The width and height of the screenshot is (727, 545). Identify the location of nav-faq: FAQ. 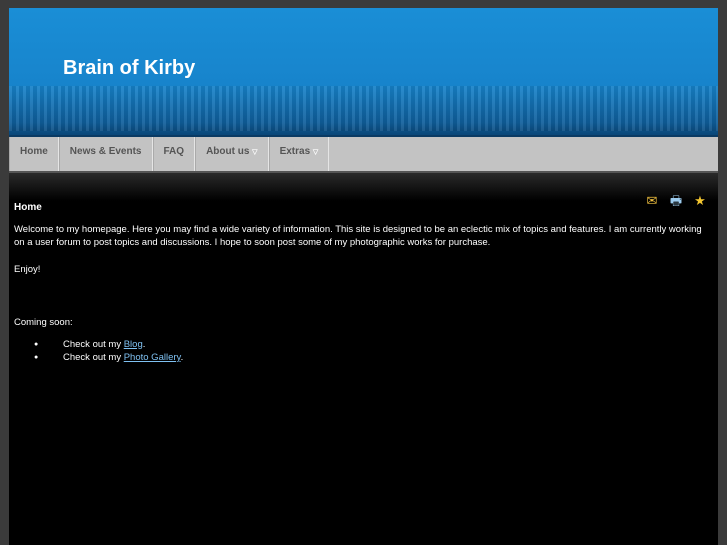
(174, 154).